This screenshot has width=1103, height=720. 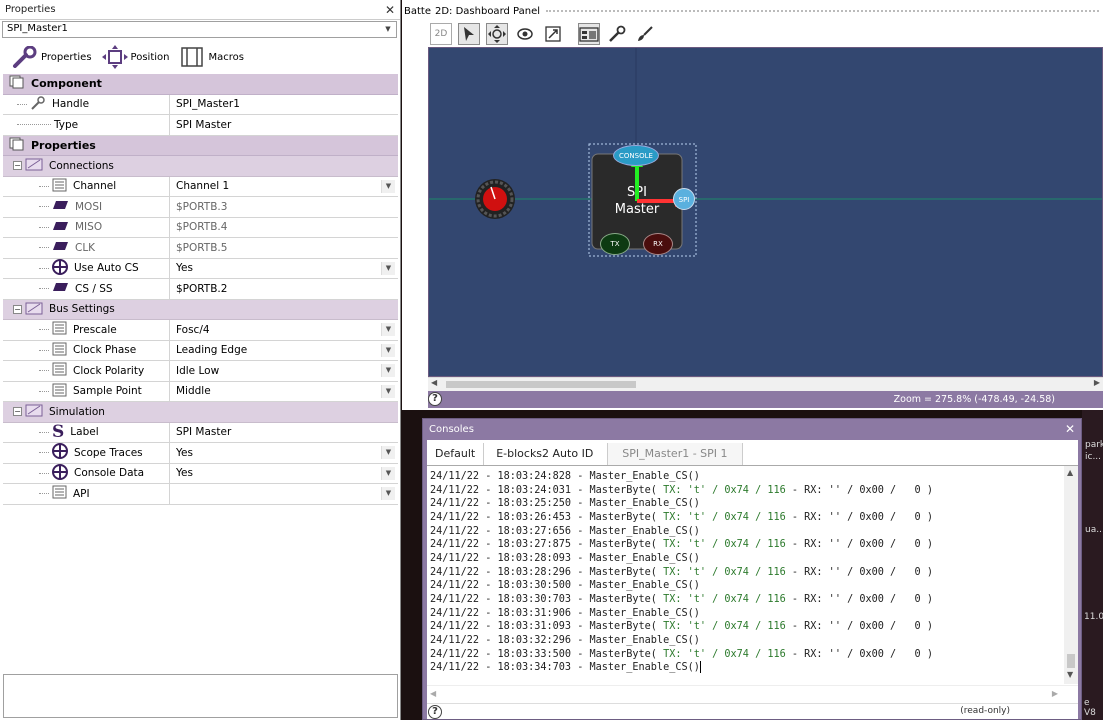 I want to click on tab-properties-label: Properties, so click(x=66, y=57).